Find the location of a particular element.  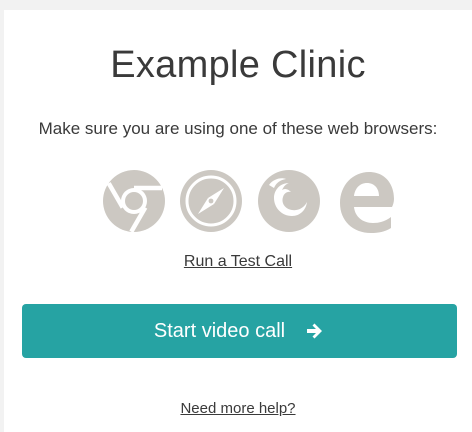

edge-icon is located at coordinates (366, 202).